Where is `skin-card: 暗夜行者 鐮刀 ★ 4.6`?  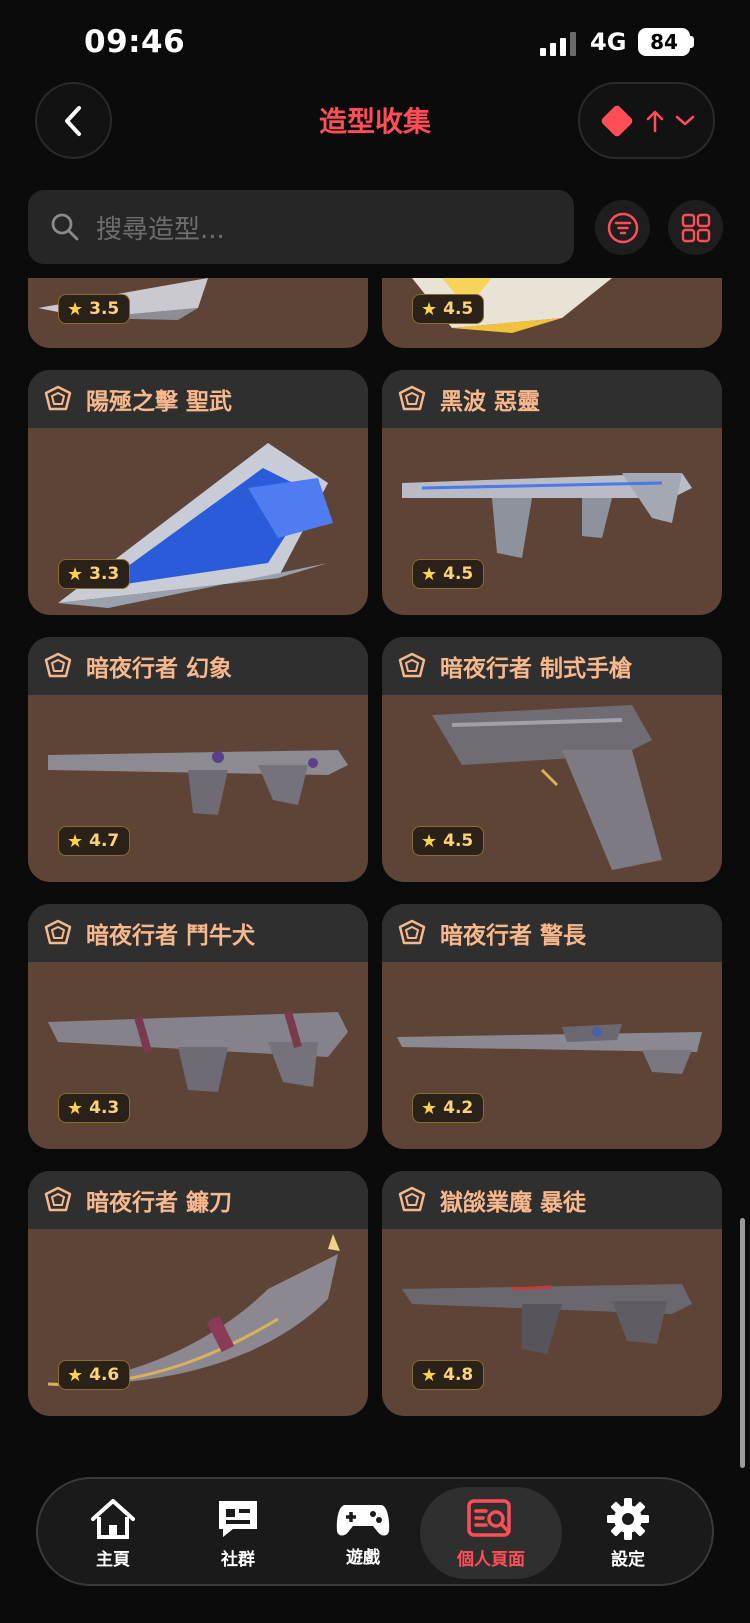 skin-card: 暗夜行者 鐮刀 ★ 4.6 is located at coordinates (198, 1293).